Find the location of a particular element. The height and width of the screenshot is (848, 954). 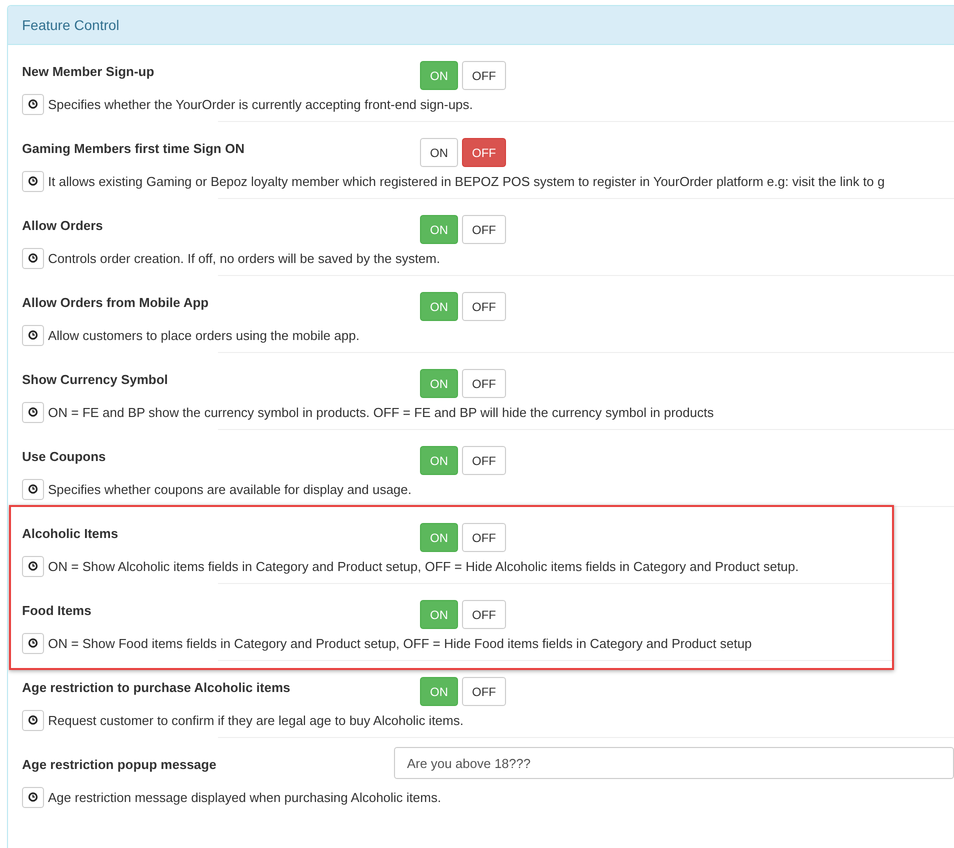

setting-label: Allow Orders is located at coordinates (63, 225).